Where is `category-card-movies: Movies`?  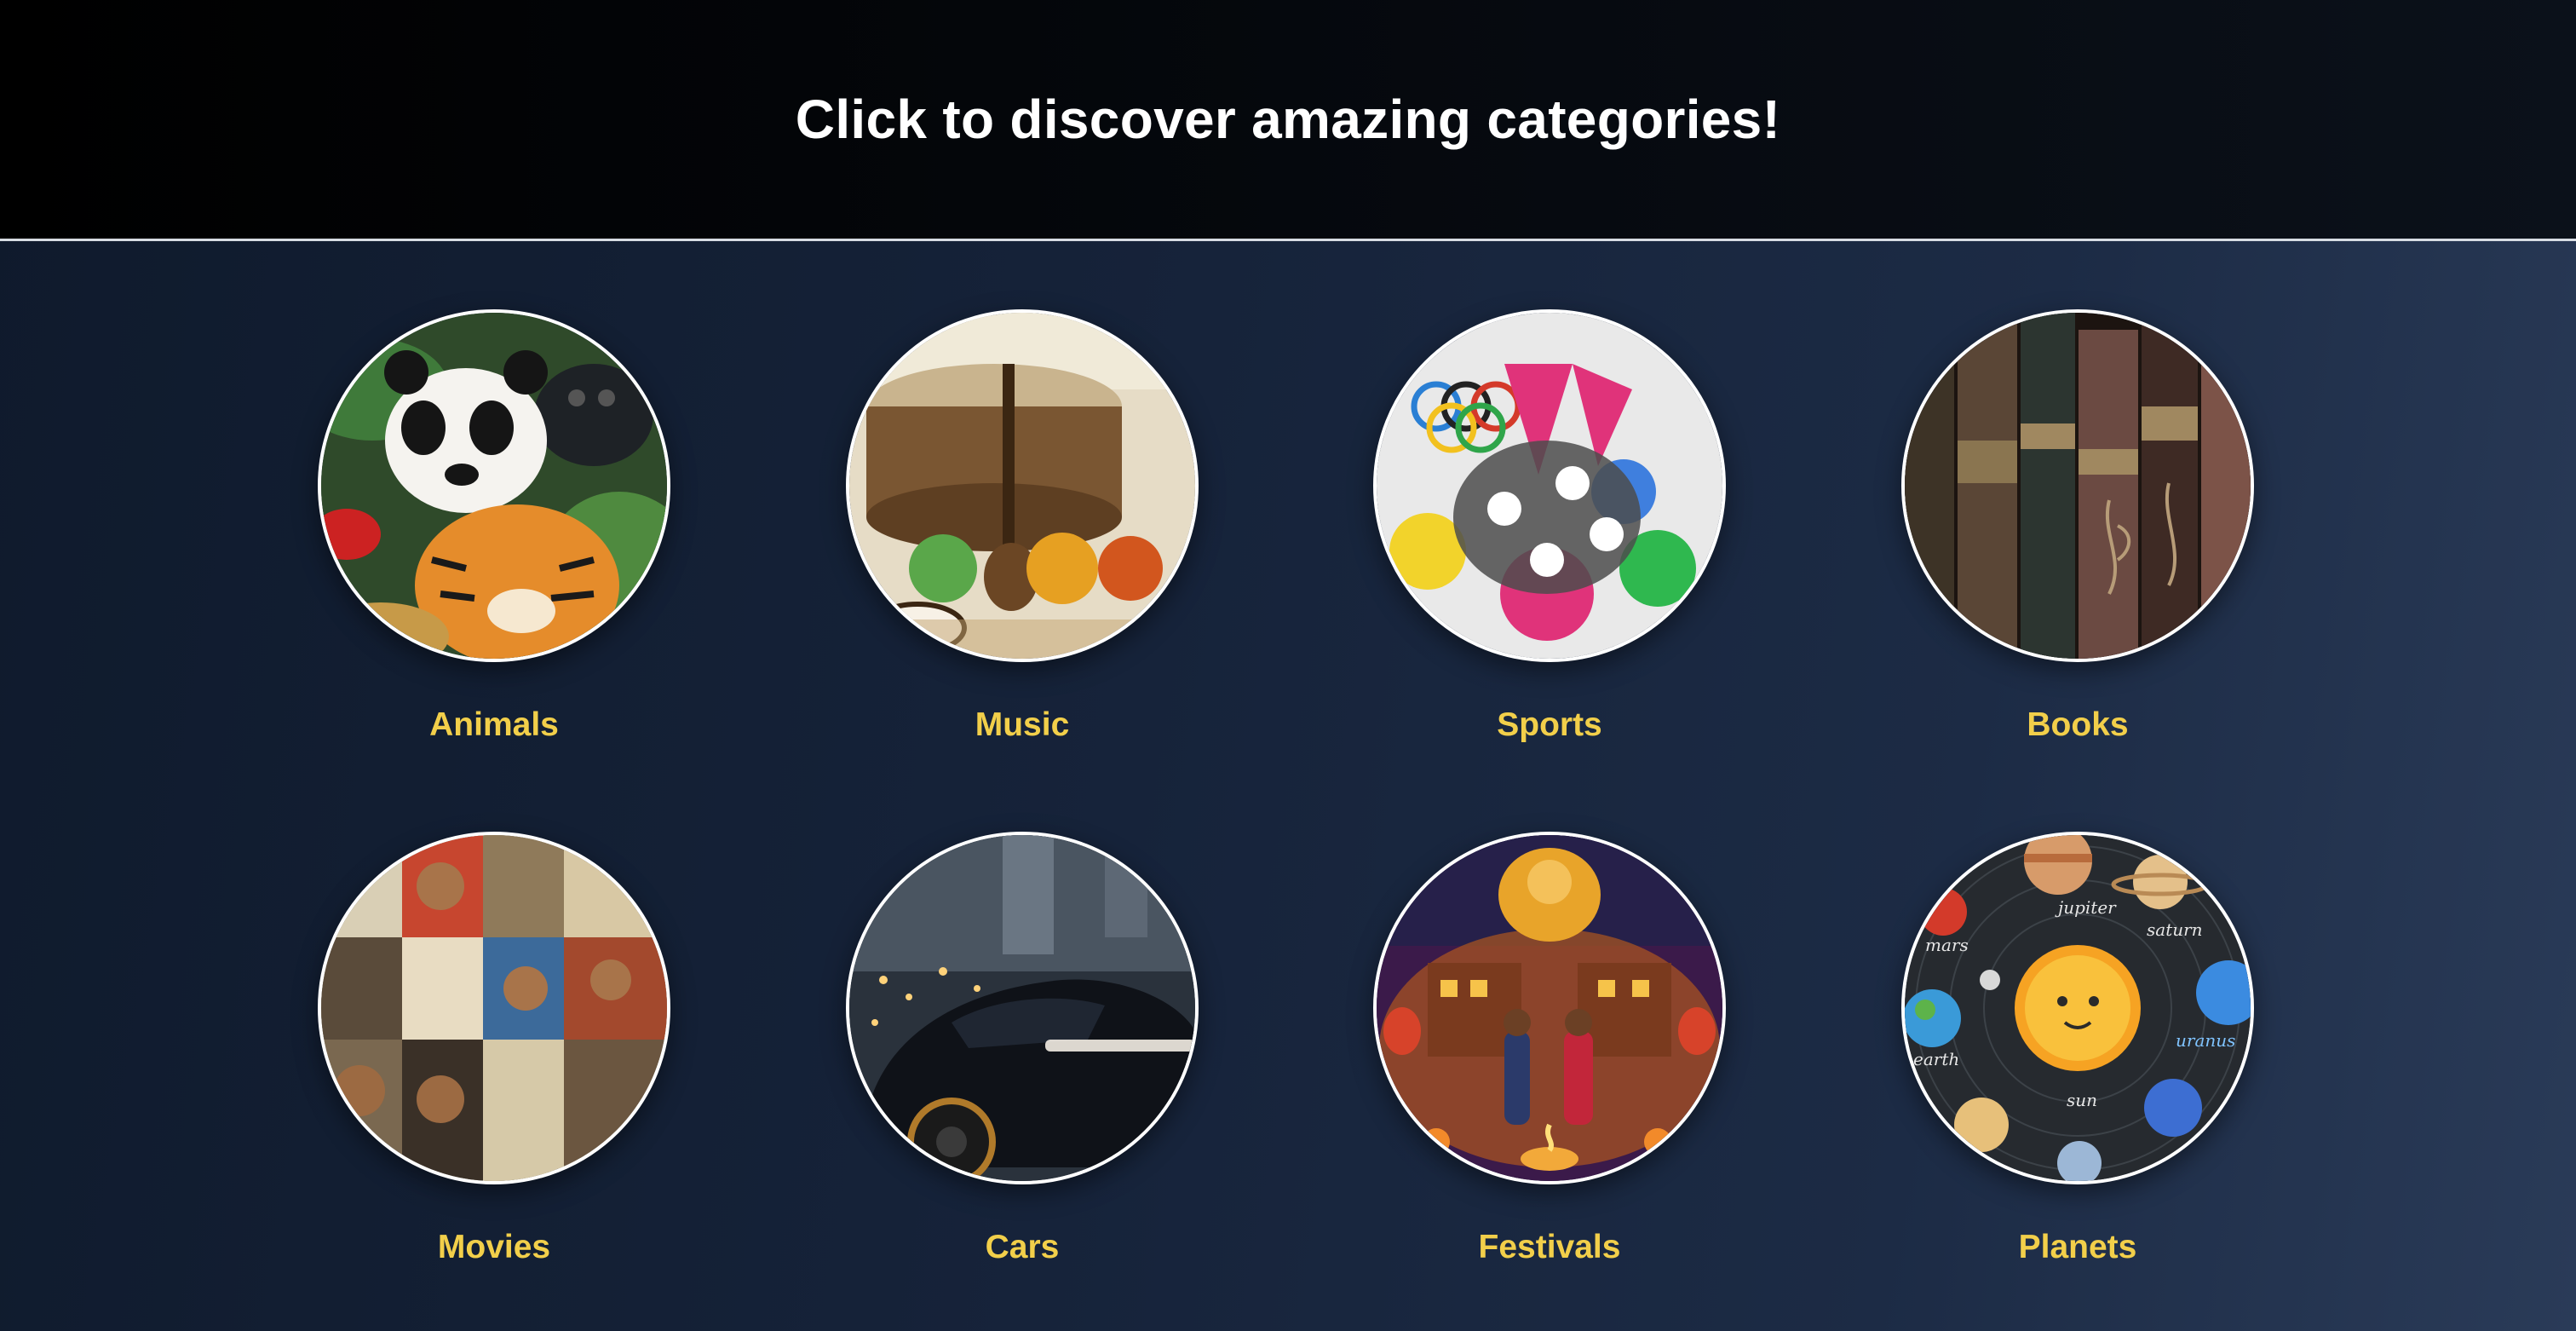
category-card-movies: Movies is located at coordinates (494, 1070).